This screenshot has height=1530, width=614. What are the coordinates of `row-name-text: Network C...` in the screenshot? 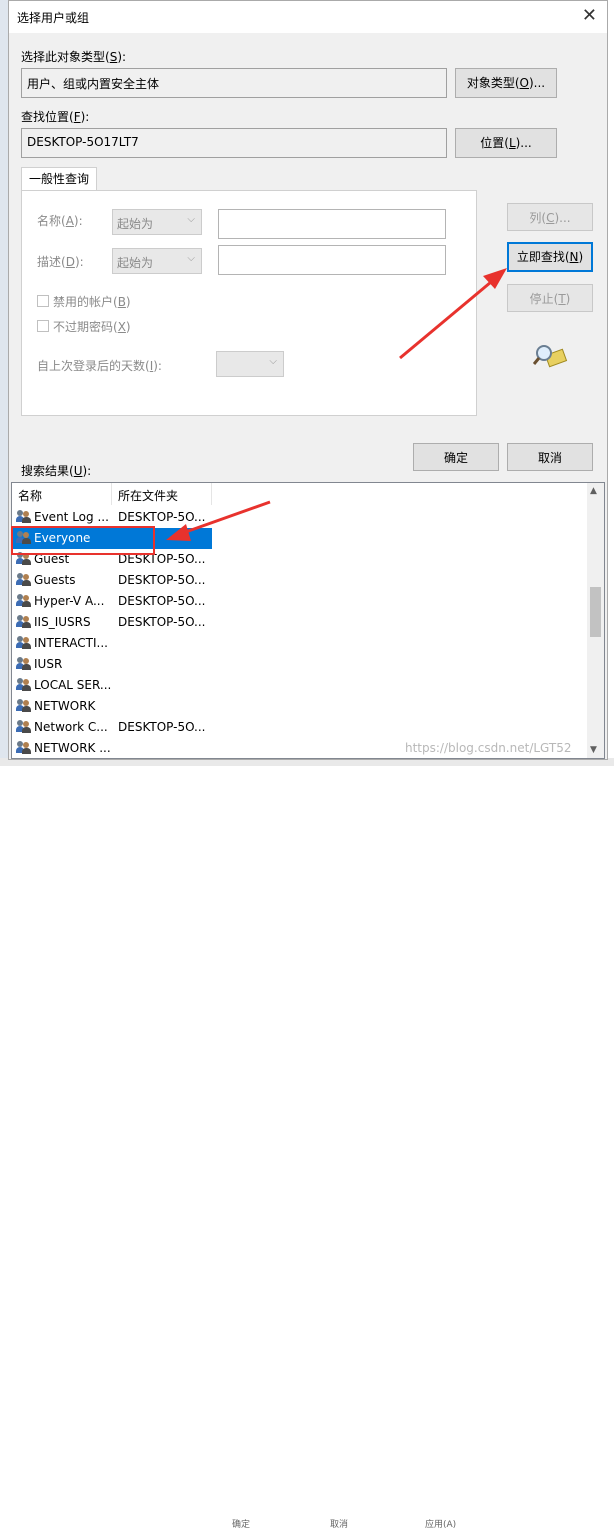 It's located at (71, 727).